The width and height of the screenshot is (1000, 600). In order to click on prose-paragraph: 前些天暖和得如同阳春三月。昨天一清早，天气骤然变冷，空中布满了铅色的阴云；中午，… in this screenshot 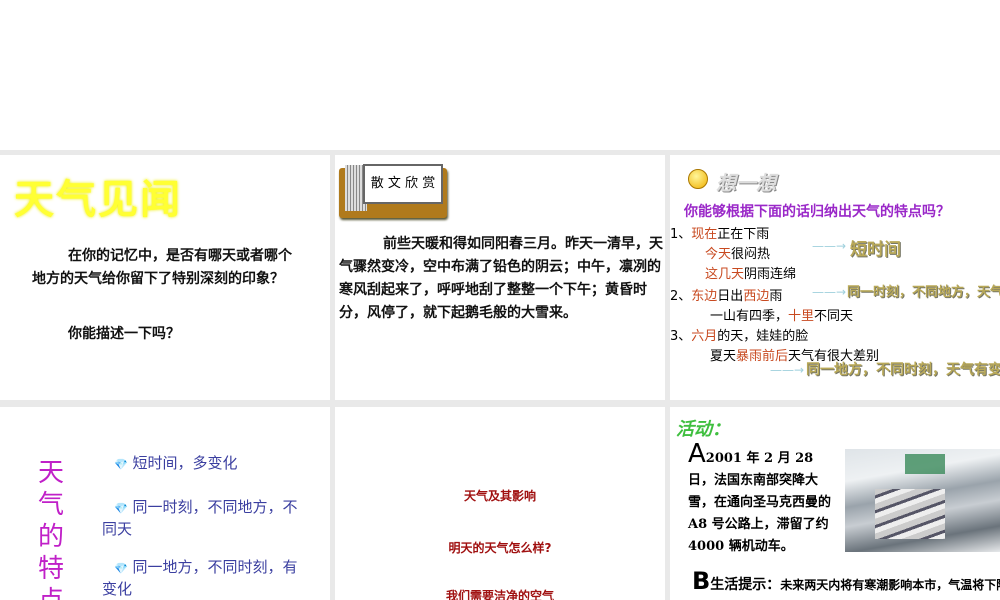, I will do `click(501, 278)`.